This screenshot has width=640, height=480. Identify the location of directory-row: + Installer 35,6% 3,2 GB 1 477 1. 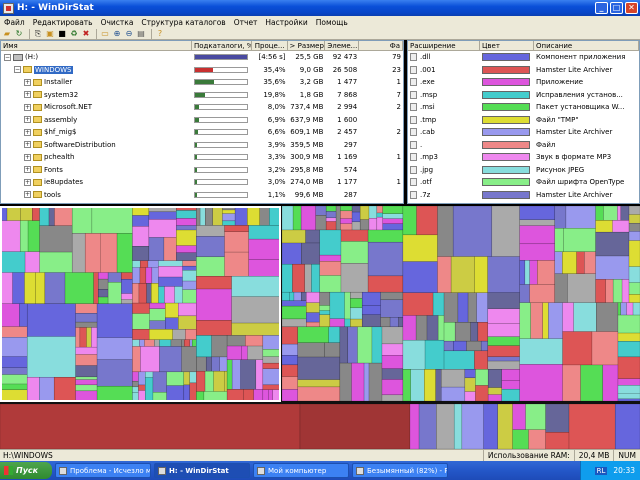
(202, 82).